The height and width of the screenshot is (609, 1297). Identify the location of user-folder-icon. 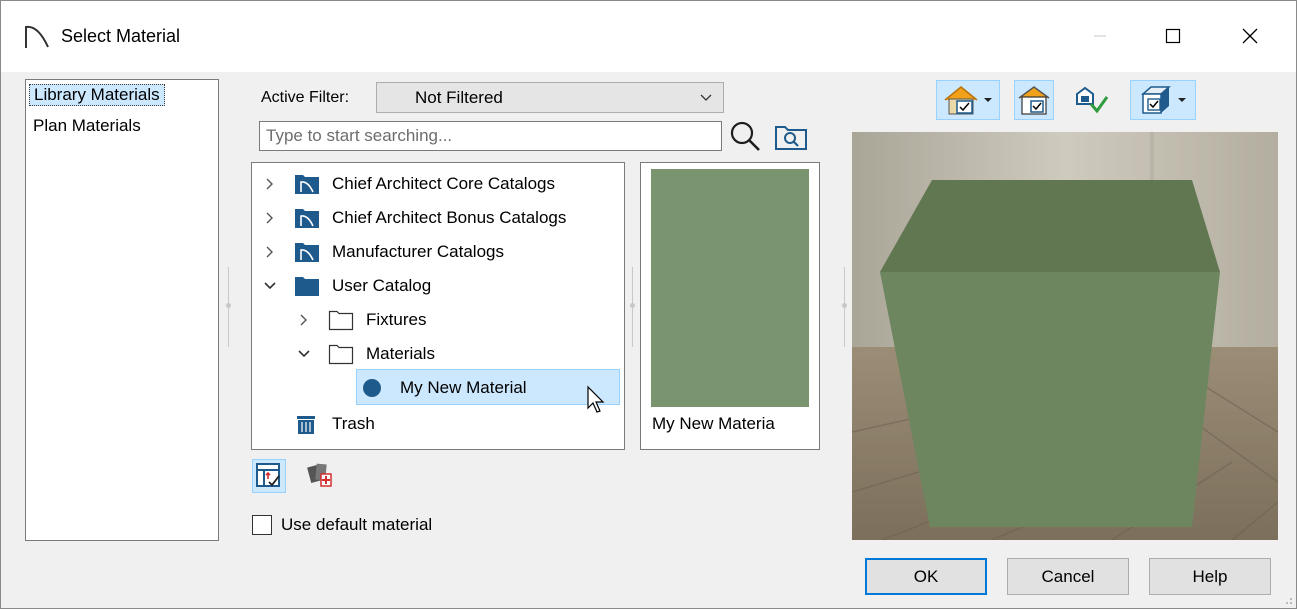
(307, 286).